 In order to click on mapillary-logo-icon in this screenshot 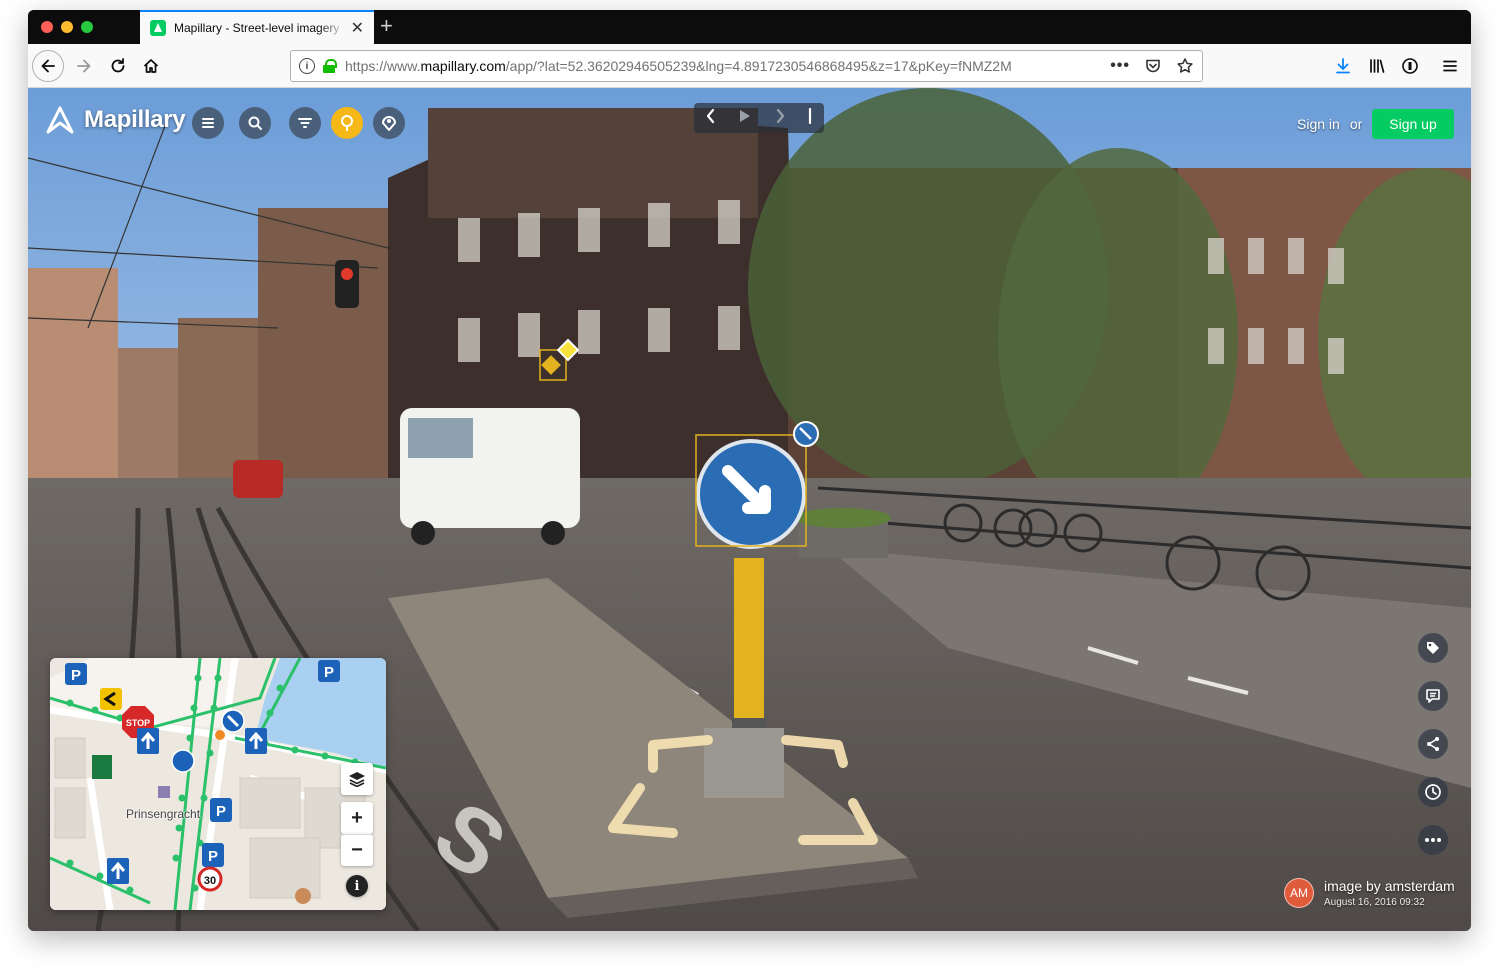, I will do `click(60, 120)`.